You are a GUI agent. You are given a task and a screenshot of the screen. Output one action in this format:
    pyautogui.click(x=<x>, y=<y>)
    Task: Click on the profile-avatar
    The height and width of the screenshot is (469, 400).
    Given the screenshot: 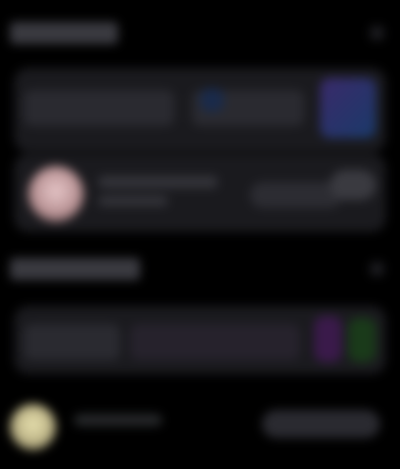 What is the action you would take?
    pyautogui.click(x=56, y=194)
    